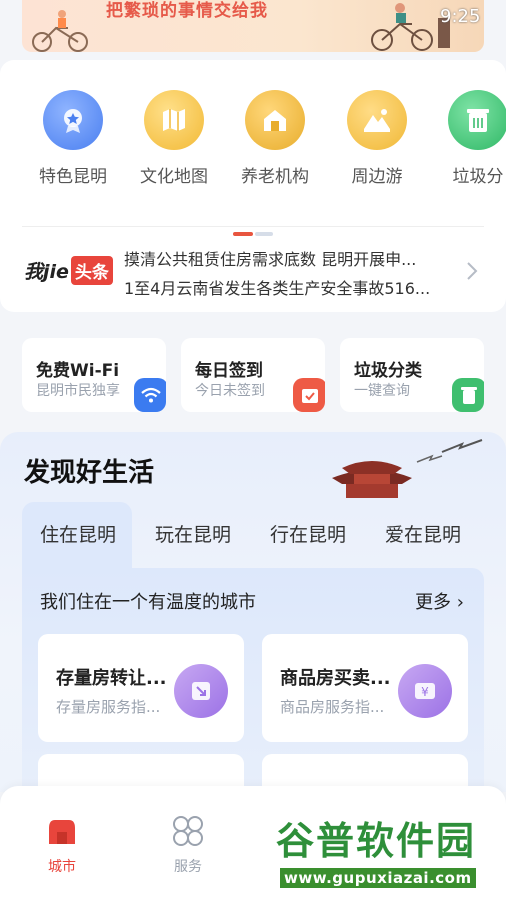 The image size is (506, 900). What do you see at coordinates (377, 177) in the screenshot?
I see `service-label: 周边游` at bounding box center [377, 177].